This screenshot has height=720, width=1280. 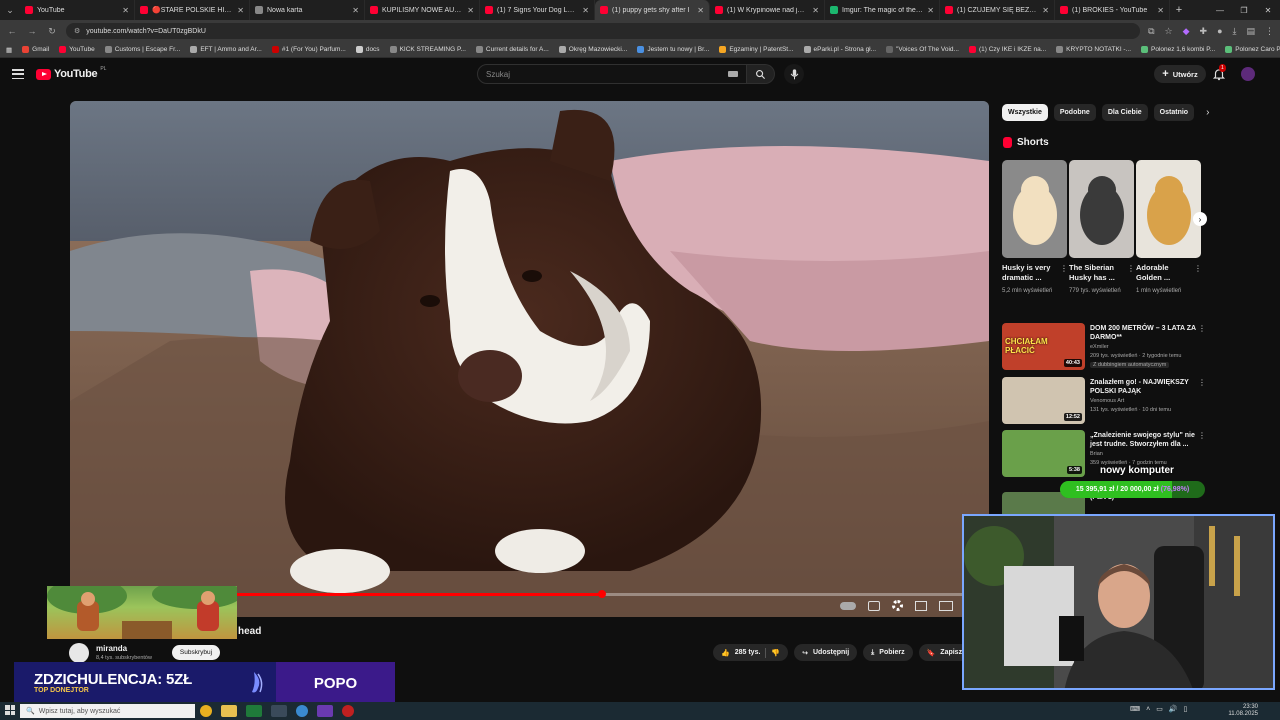 What do you see at coordinates (1135, 709) in the screenshot?
I see `keyboard-layout-icon: ⌨` at bounding box center [1135, 709].